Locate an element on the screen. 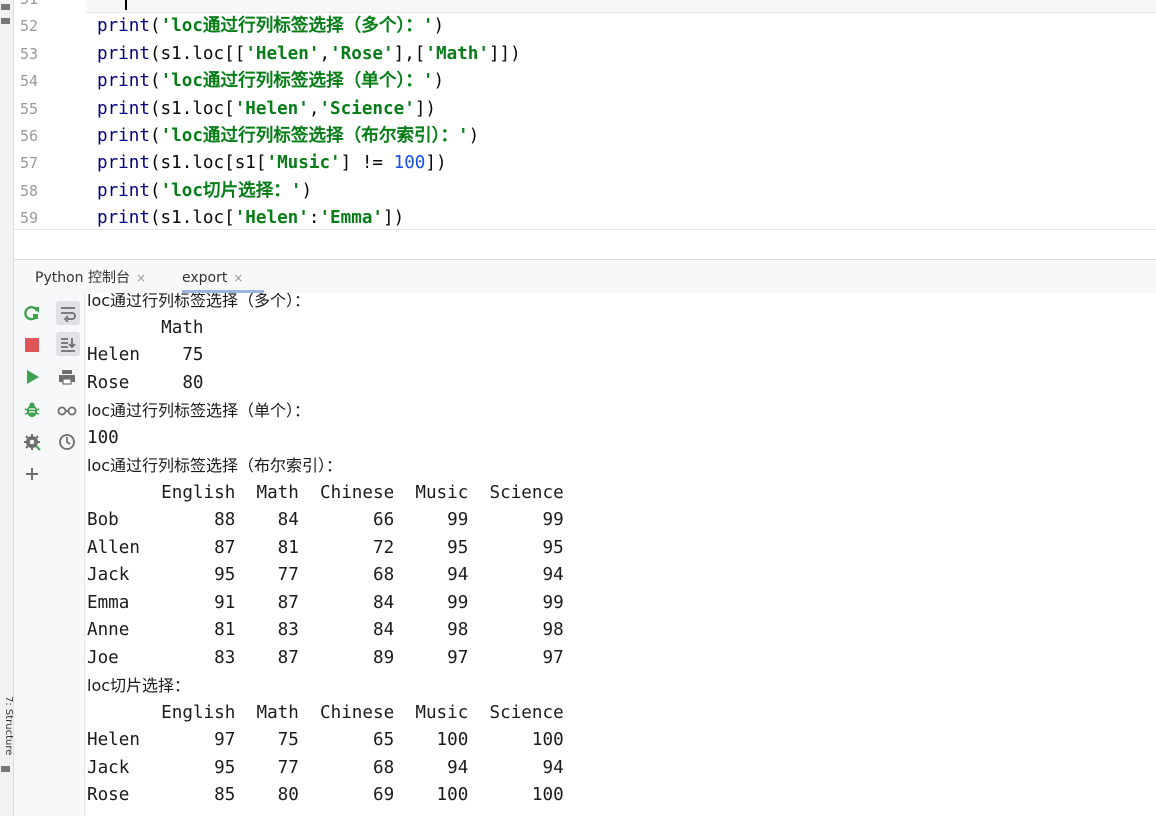 This screenshot has width=1156, height=816. console-line: loc通过行列标签选择（单个）： is located at coordinates (199, 410).